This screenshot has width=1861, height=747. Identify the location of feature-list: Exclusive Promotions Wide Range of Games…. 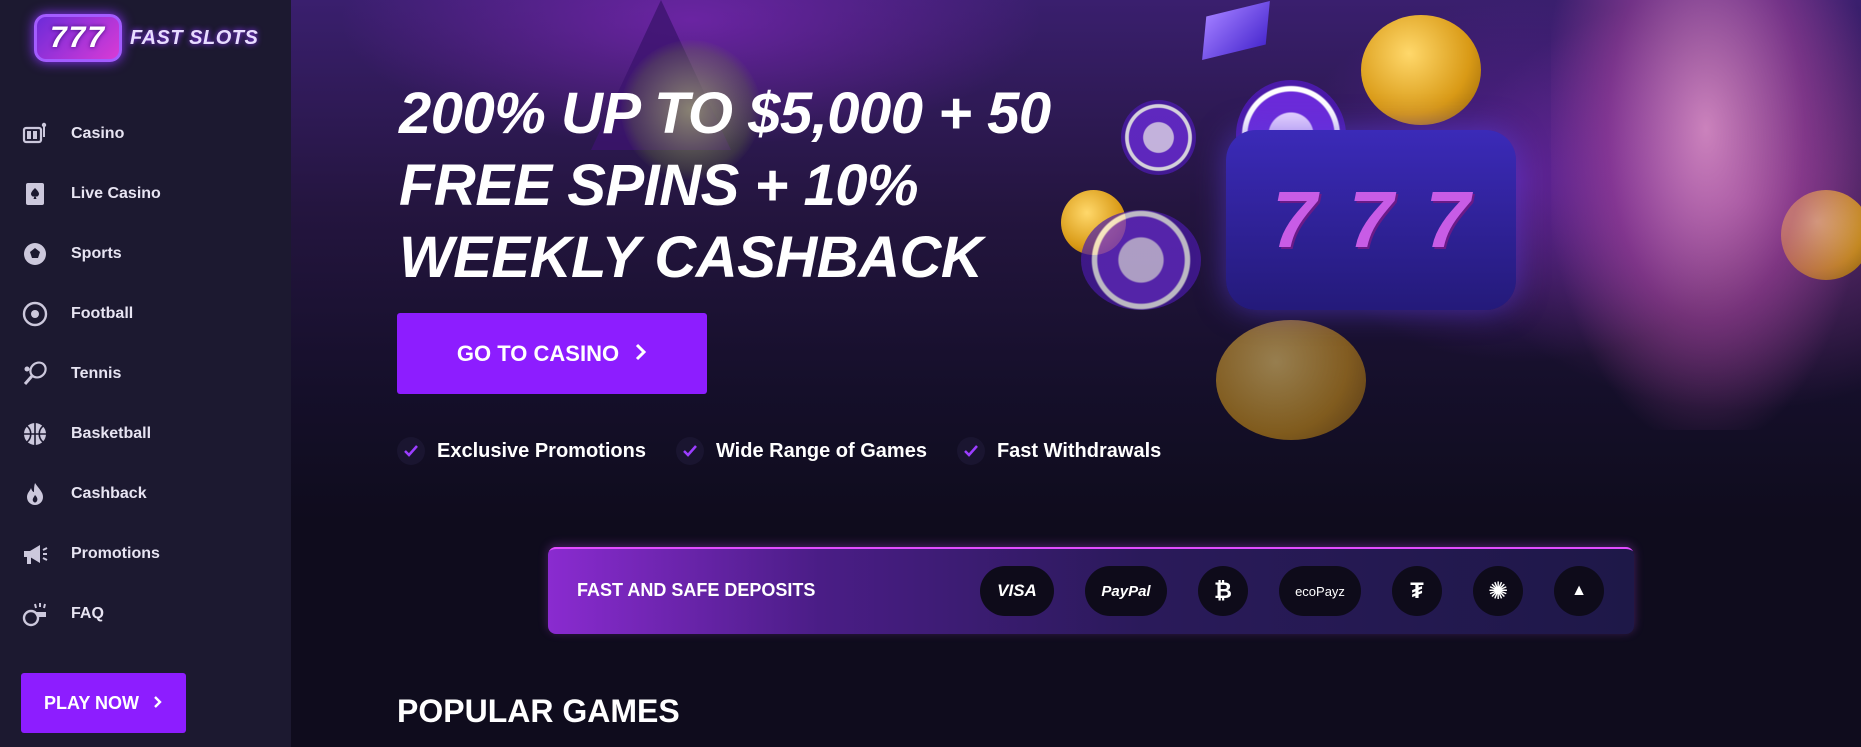
(779, 451).